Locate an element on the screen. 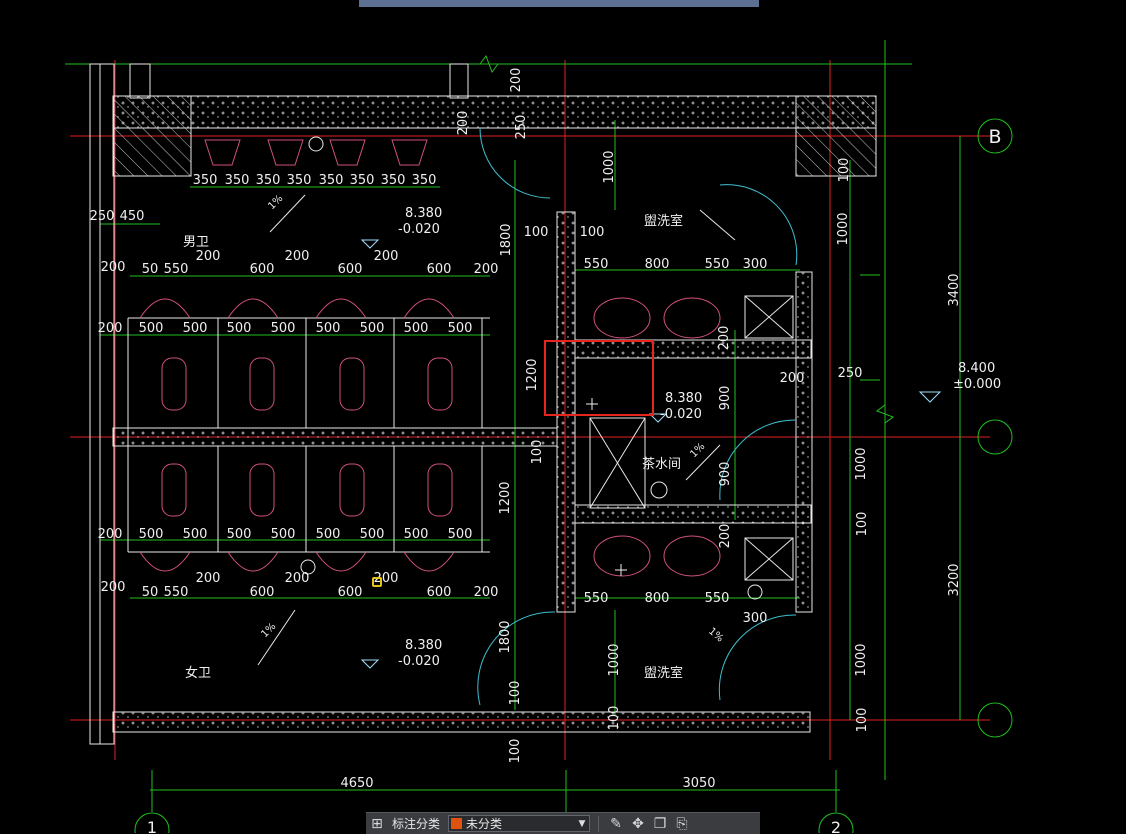 The height and width of the screenshot is (834, 1126). svg-text: 450 is located at coordinates (132, 216).